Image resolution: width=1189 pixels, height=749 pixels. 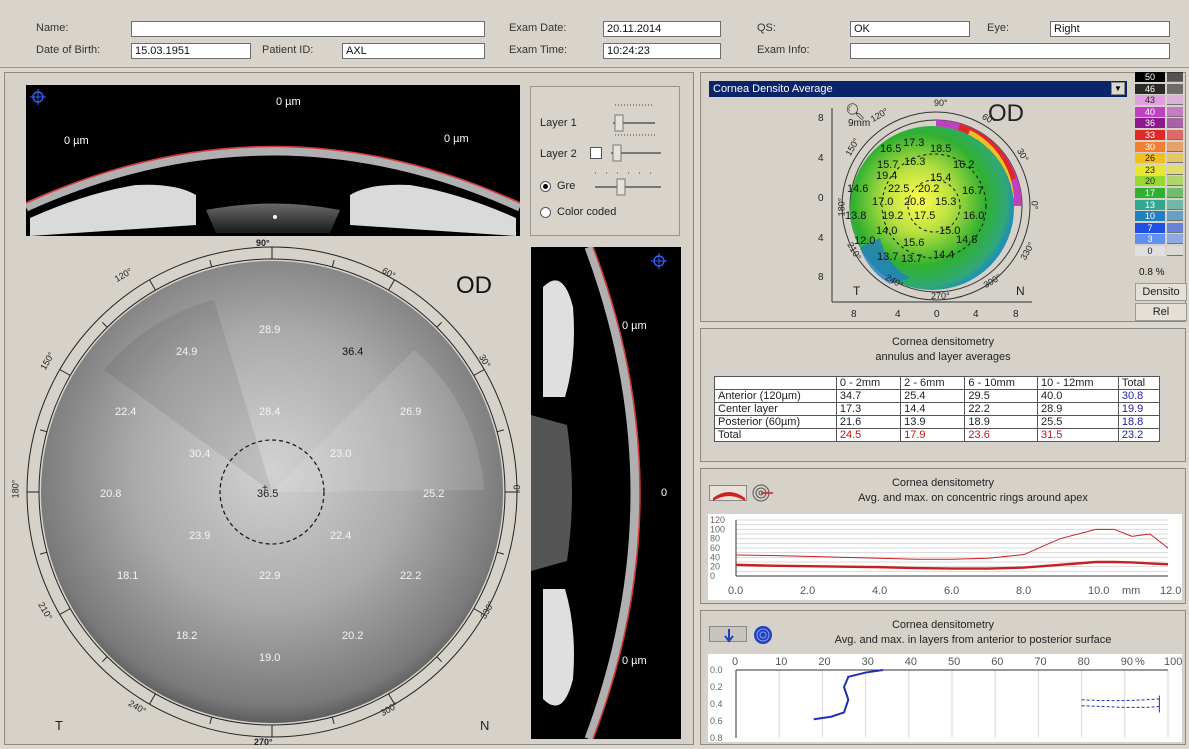 What do you see at coordinates (270, 658) in the screenshot?
I see `dial-value: 19.0` at bounding box center [270, 658].